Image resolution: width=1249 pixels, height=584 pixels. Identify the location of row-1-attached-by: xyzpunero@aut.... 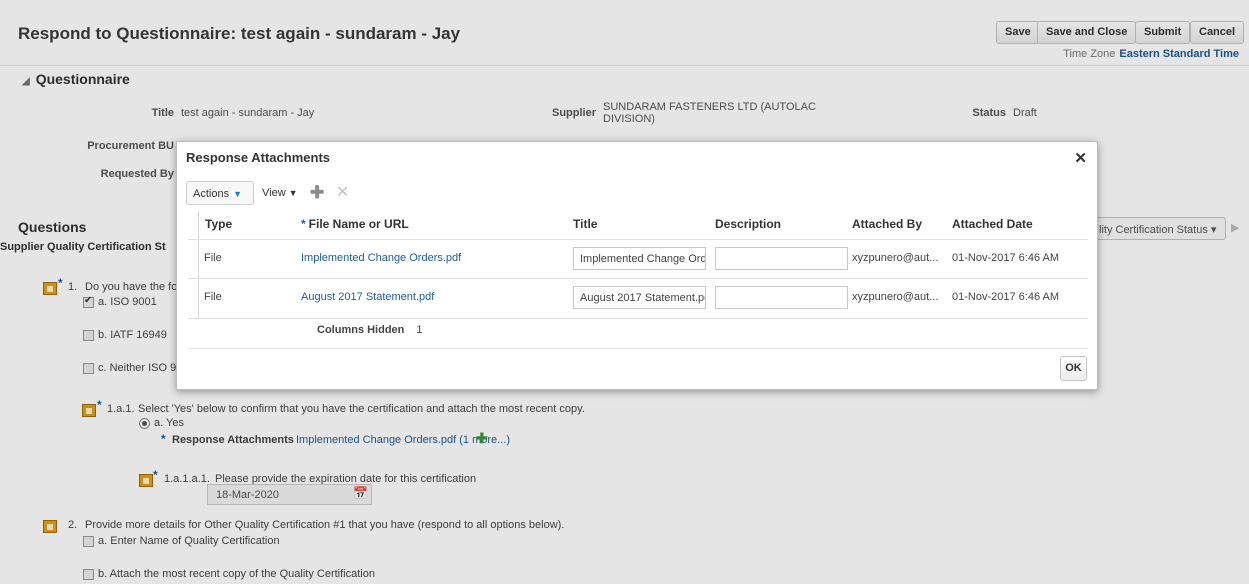
(895, 258).